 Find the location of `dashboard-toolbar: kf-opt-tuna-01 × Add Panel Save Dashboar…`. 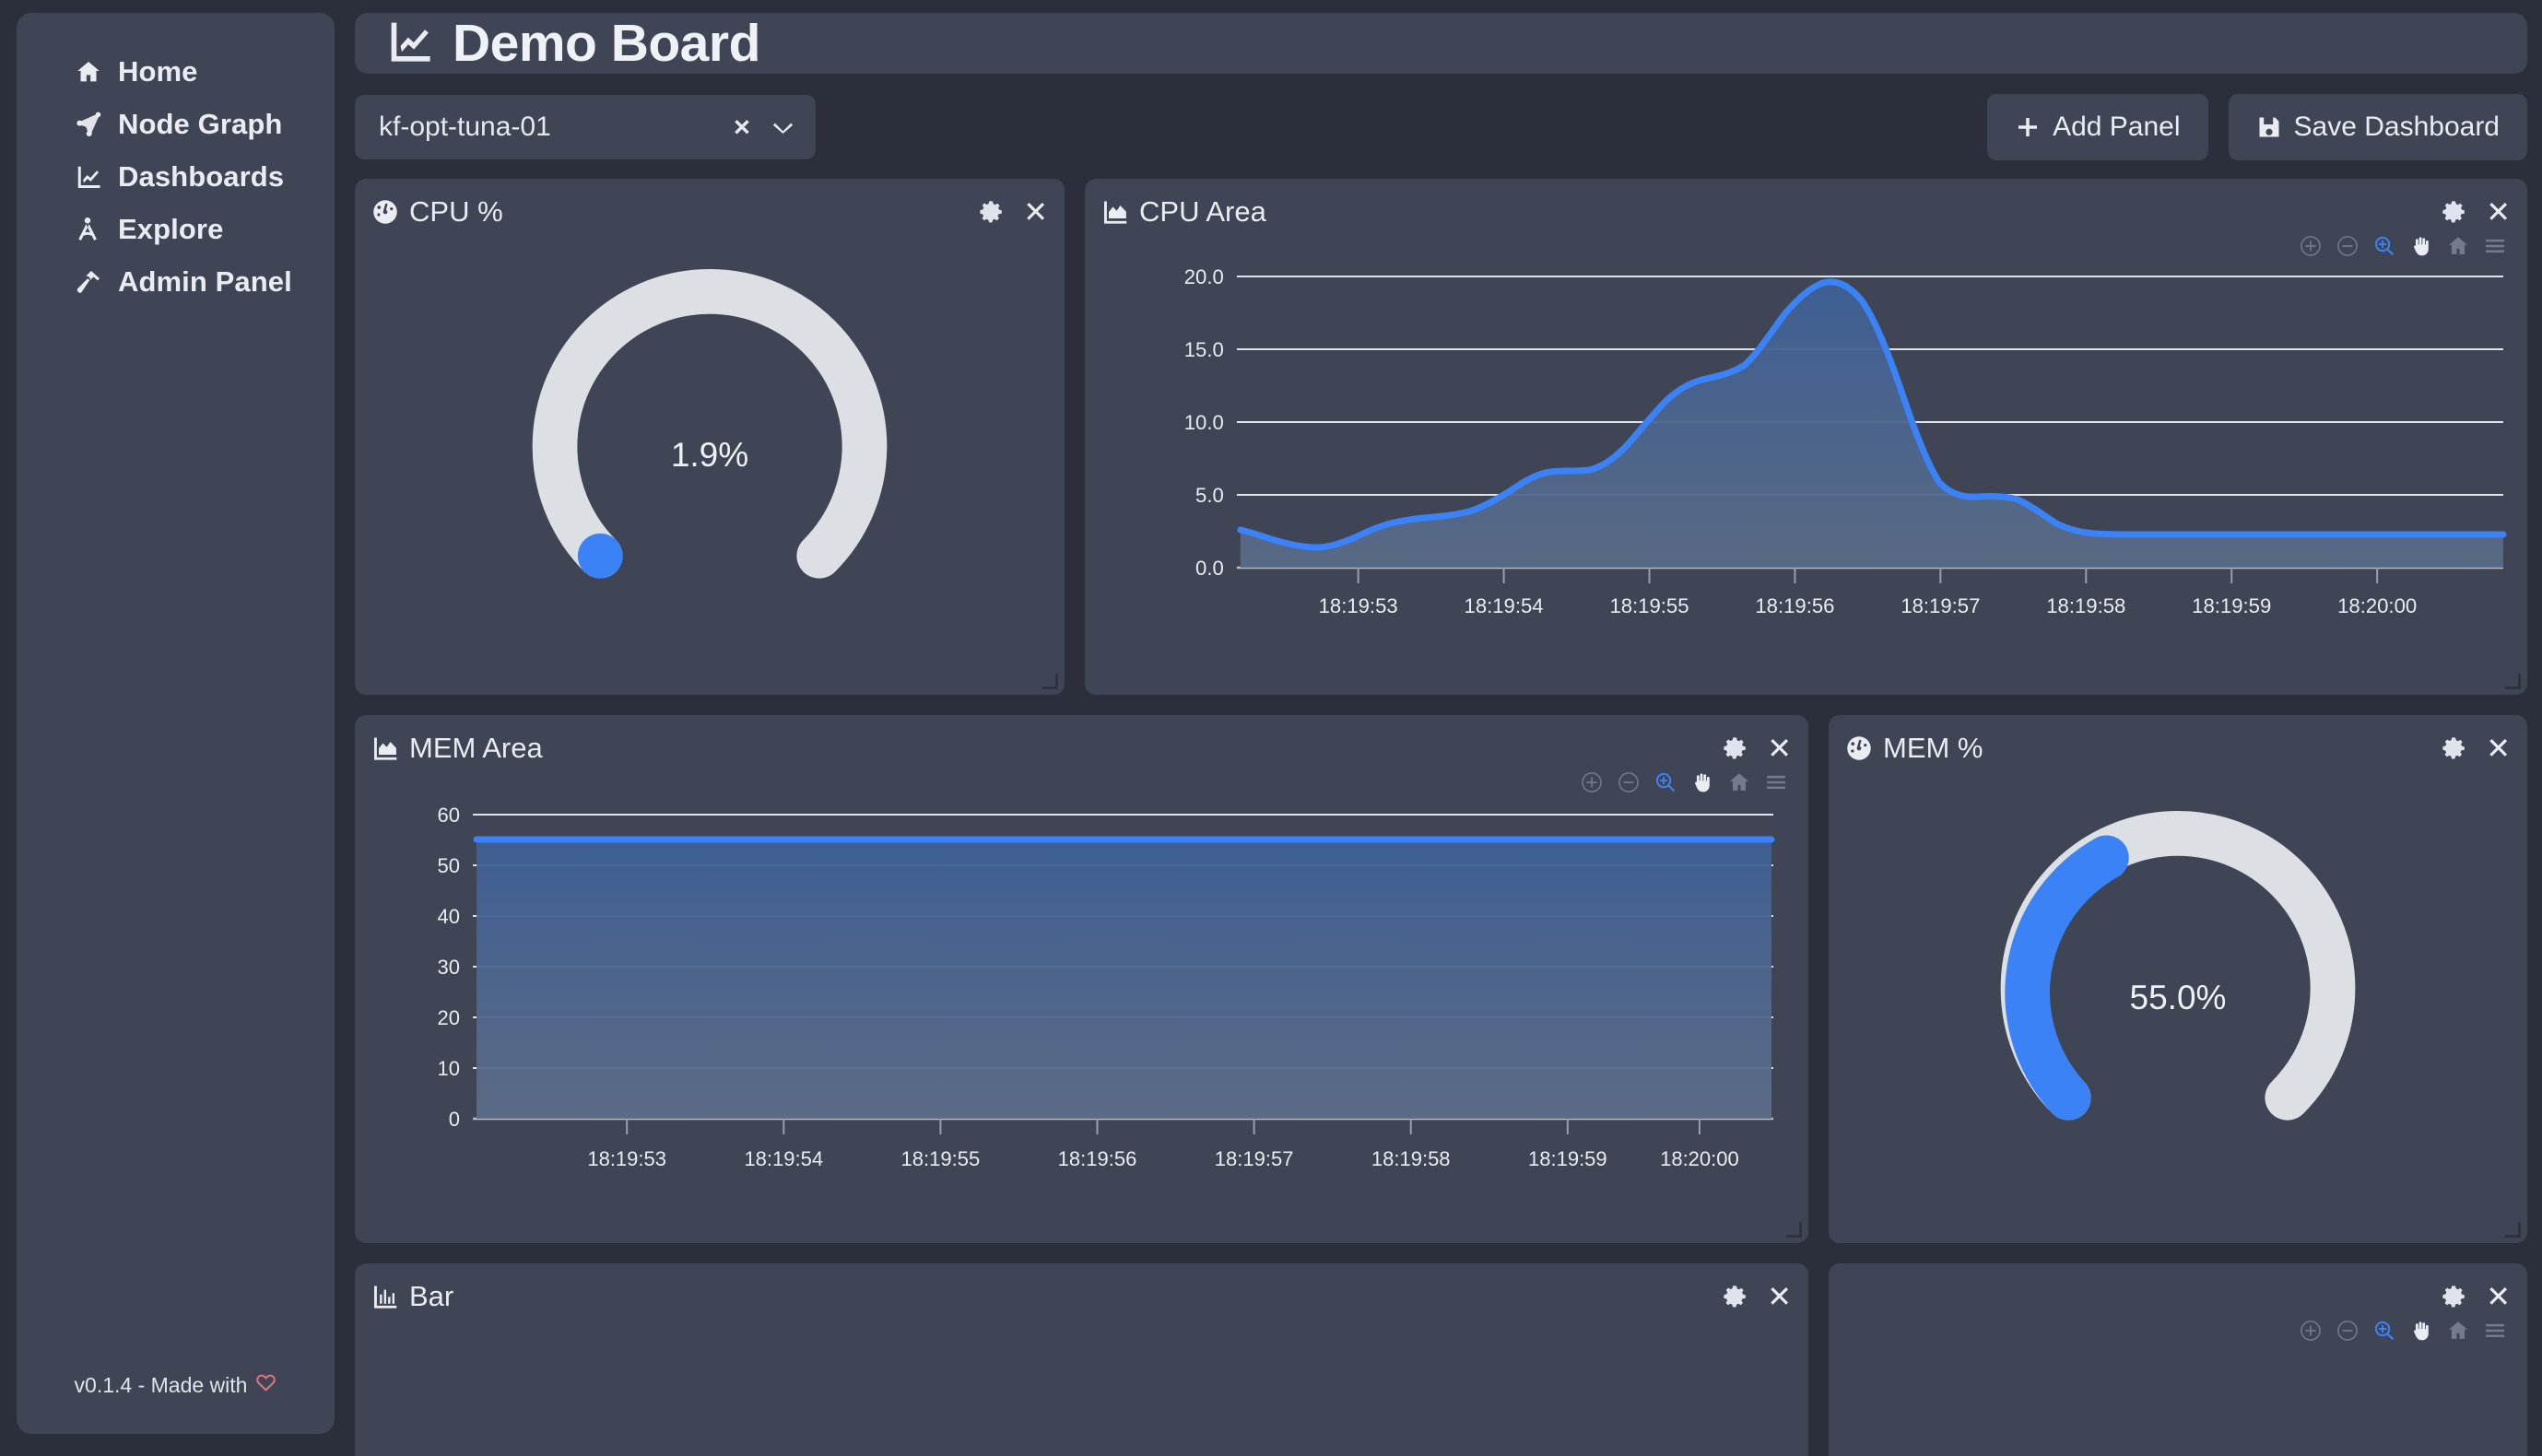

dashboard-toolbar: kf-opt-tuna-01 × Add Panel Save Dashboar… is located at coordinates (1441, 127).